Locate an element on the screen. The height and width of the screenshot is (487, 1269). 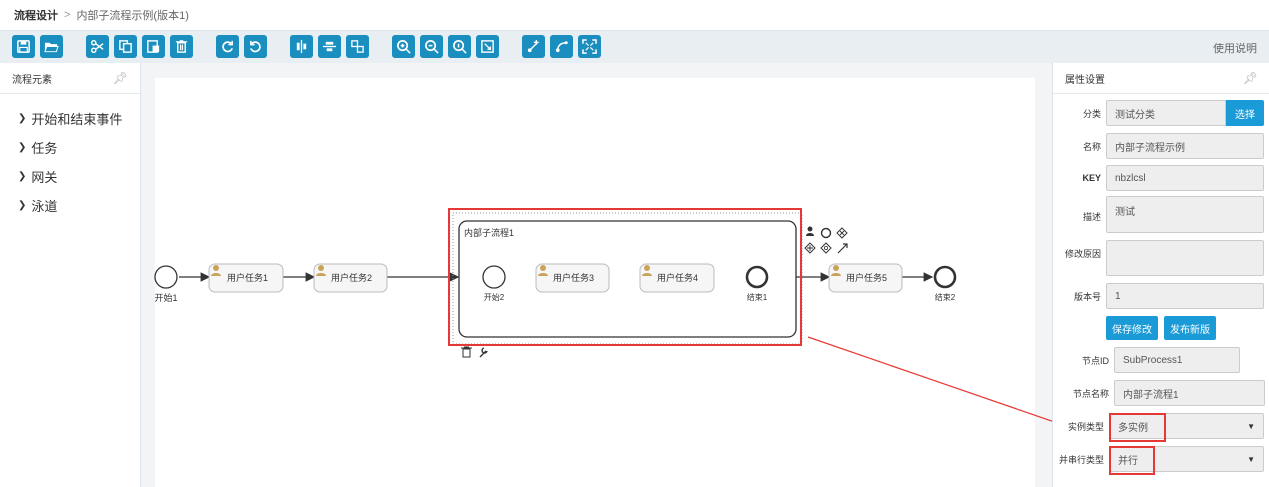
description-row: 描述 测试 is located at coordinates (1161, 214).